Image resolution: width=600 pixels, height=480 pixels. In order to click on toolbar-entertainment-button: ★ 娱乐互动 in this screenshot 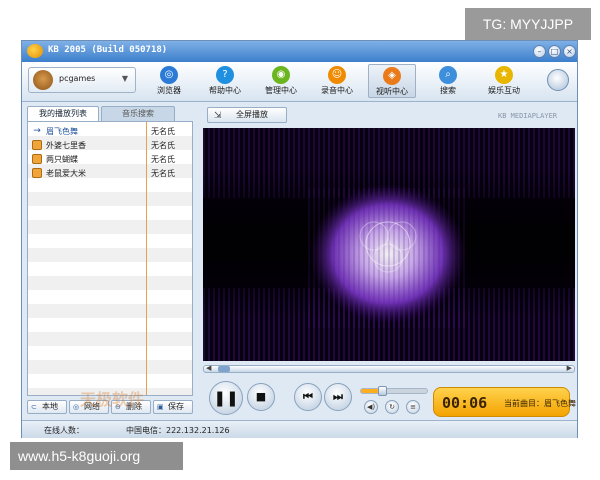, I will do `click(504, 81)`.